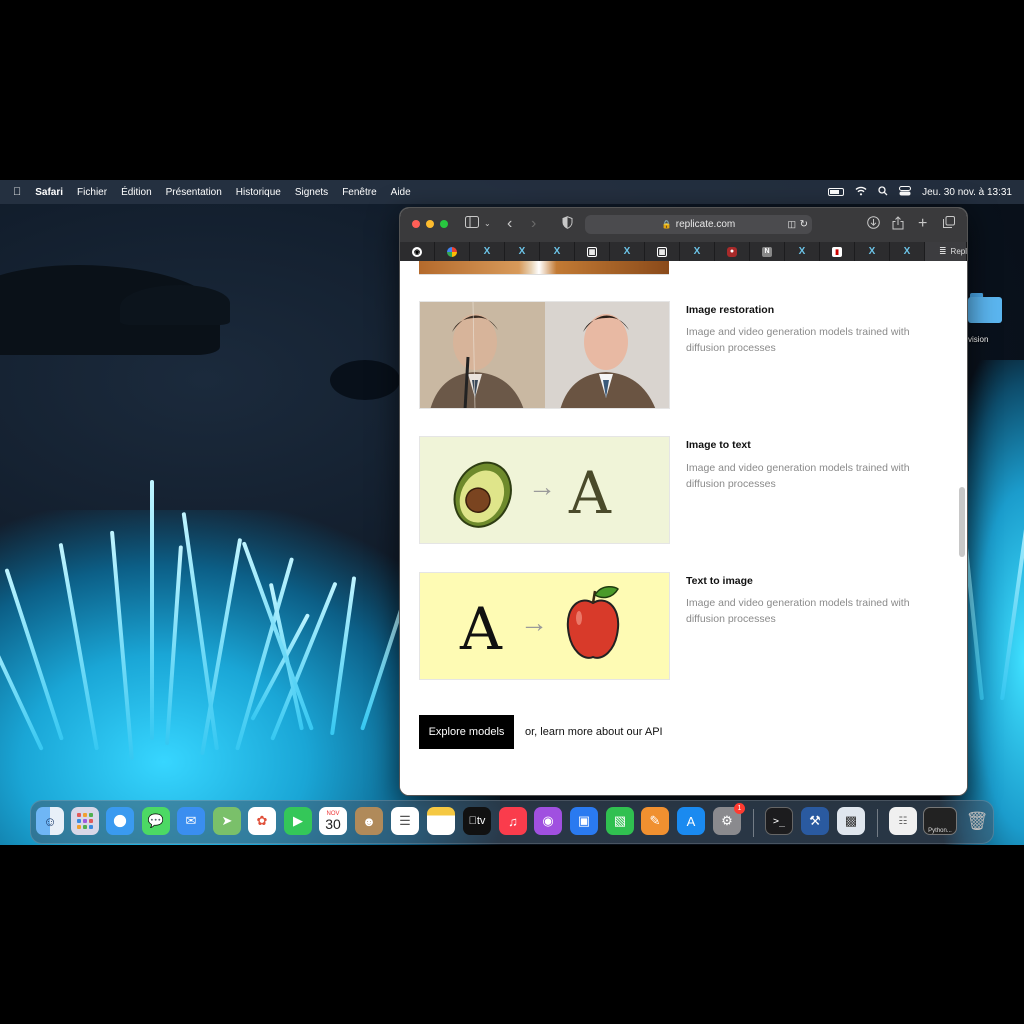 This screenshot has width=1024, height=1024. I want to click on facetime-icon: ▶, so click(298, 821).